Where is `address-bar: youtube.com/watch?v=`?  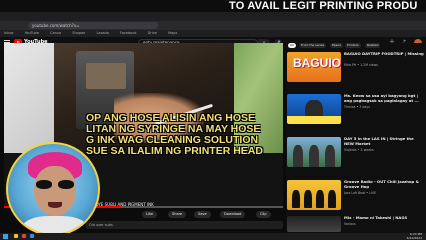
address-bar: youtube.com/watch?v= is located at coordinates (93, 25).